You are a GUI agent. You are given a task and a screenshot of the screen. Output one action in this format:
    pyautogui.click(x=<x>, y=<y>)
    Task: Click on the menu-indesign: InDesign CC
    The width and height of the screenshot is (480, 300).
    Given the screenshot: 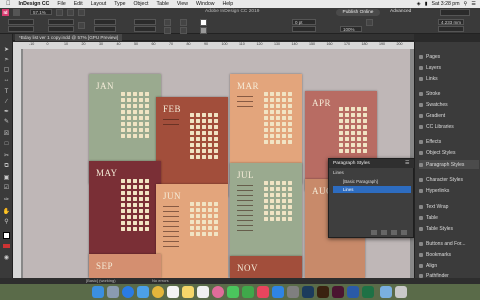 What is the action you would take?
    pyautogui.click(x=34, y=4)
    